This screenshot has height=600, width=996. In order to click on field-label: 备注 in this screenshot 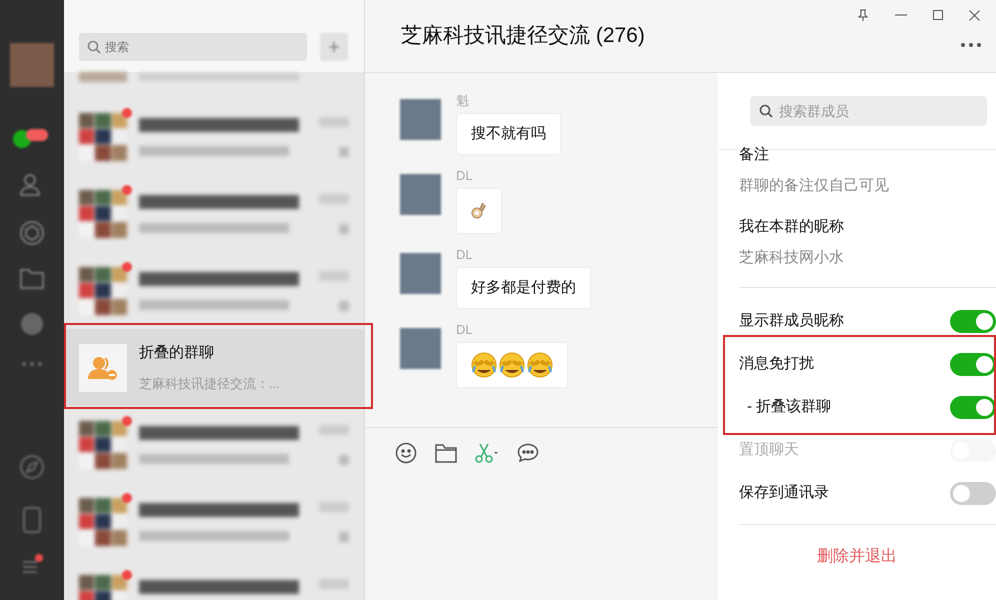, I will do `click(754, 155)`.